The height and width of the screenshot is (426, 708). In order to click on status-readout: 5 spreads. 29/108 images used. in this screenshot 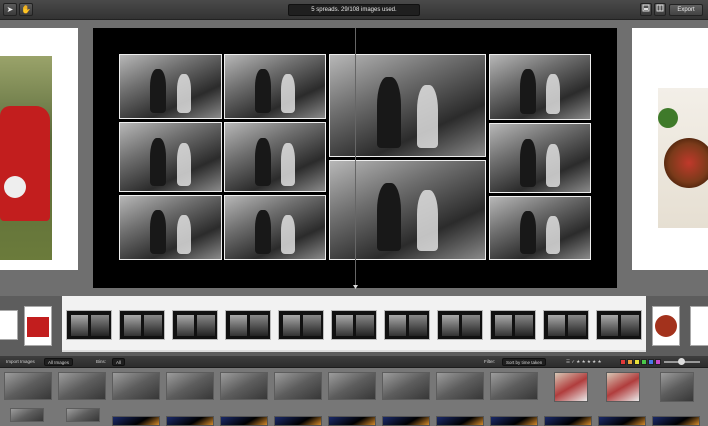, I will do `click(354, 10)`.